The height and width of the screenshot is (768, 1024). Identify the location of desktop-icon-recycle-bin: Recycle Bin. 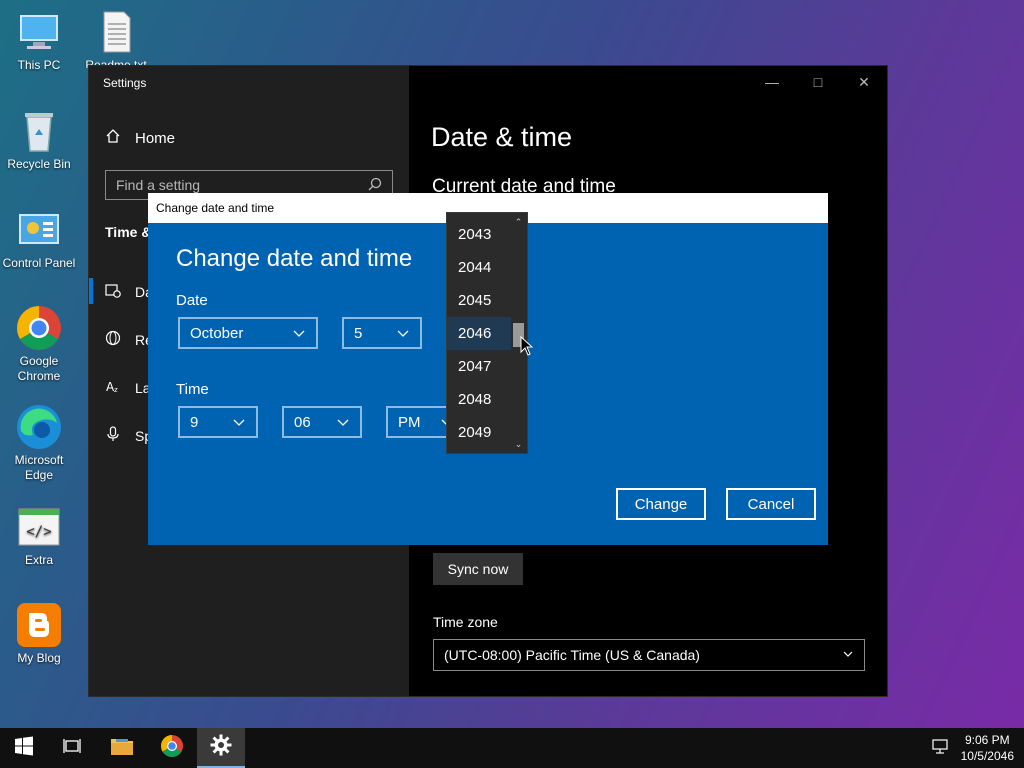
(39, 139).